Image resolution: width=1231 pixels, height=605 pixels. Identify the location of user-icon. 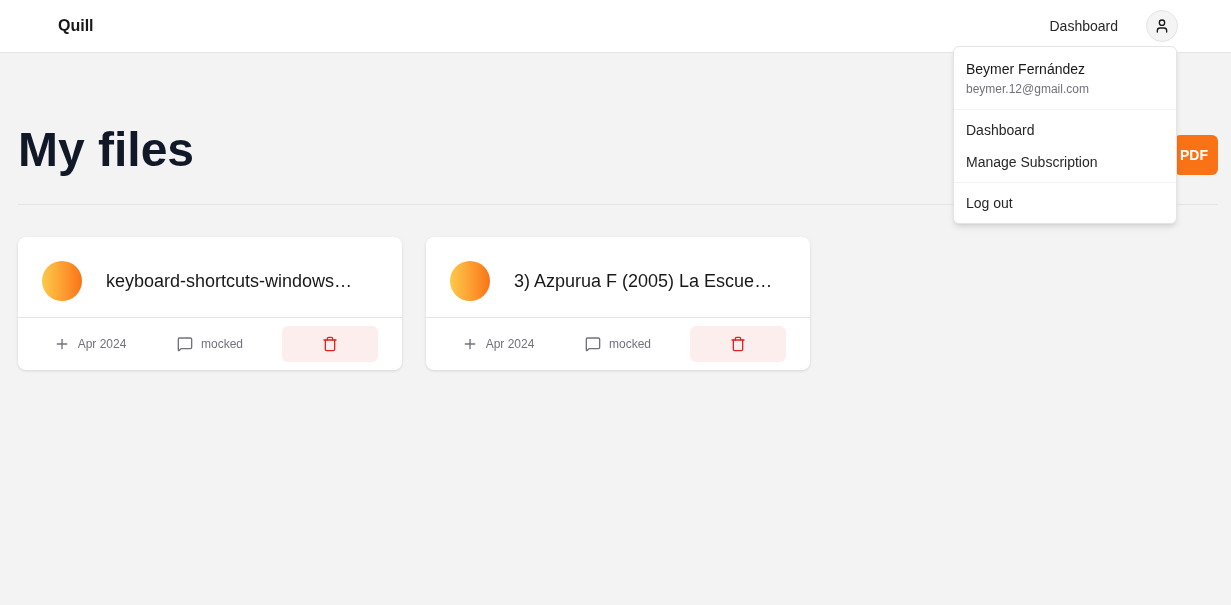
(1162, 26).